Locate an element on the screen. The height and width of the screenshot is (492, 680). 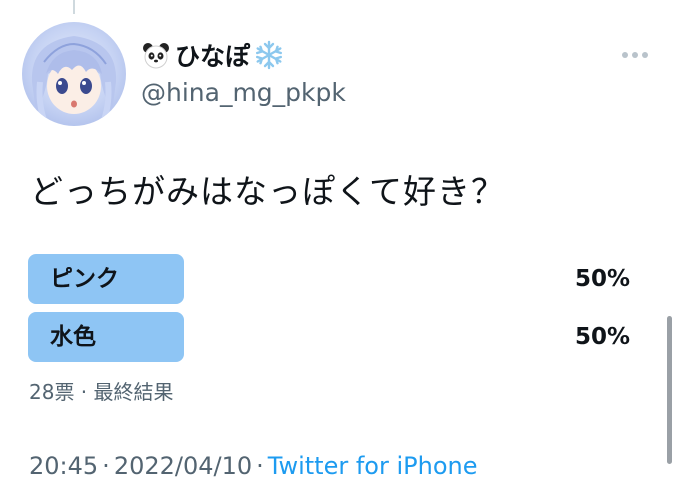
poll-option-light-blue: 水色 50% is located at coordinates (334, 337).